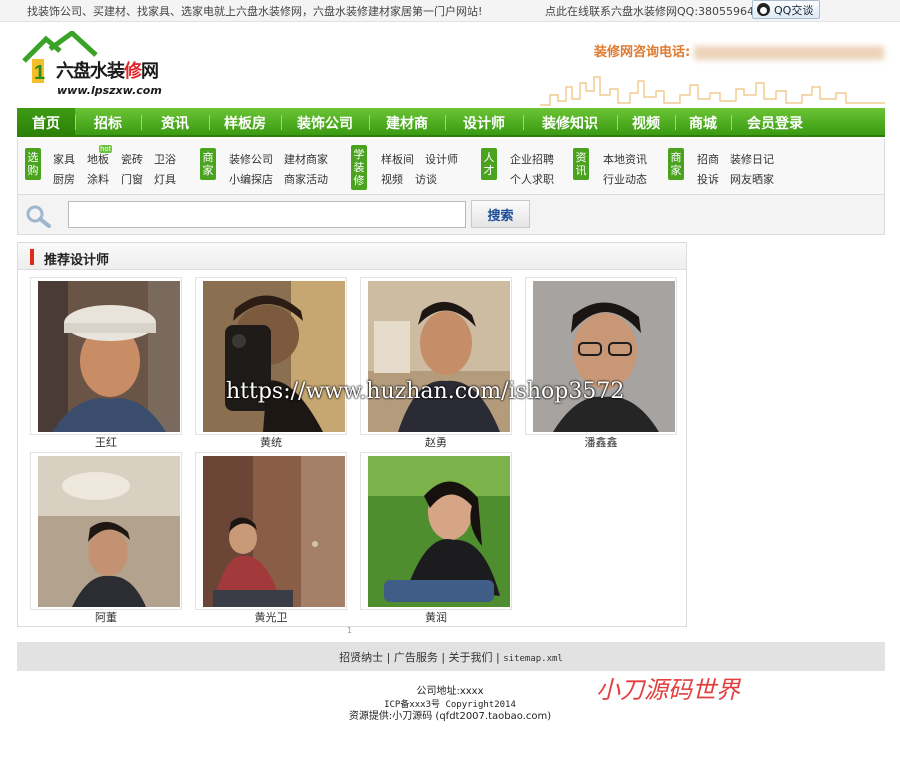 The width and height of the screenshot is (900, 782). What do you see at coordinates (436, 617) in the screenshot?
I see `designer-name: 黄润` at bounding box center [436, 617].